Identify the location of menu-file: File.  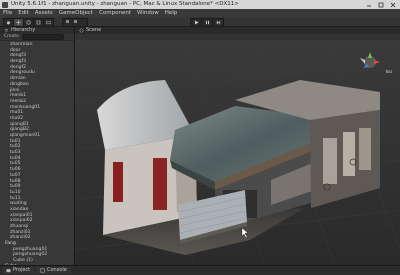
(7, 13).